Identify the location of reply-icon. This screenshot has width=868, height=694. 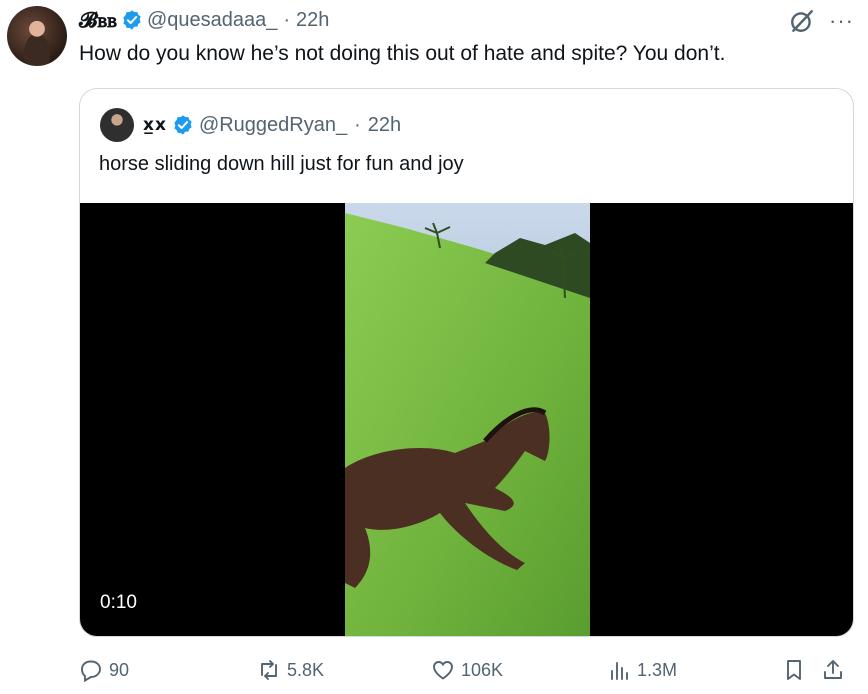
(91, 671).